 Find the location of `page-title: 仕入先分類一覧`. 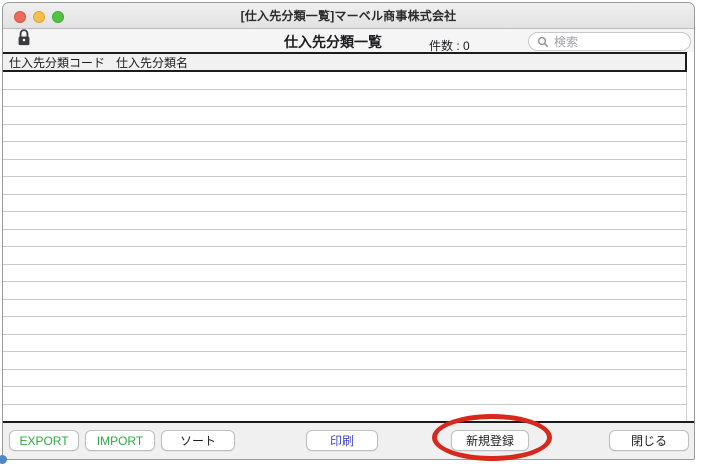

page-title: 仕入先分類一覧 is located at coordinates (333, 42).